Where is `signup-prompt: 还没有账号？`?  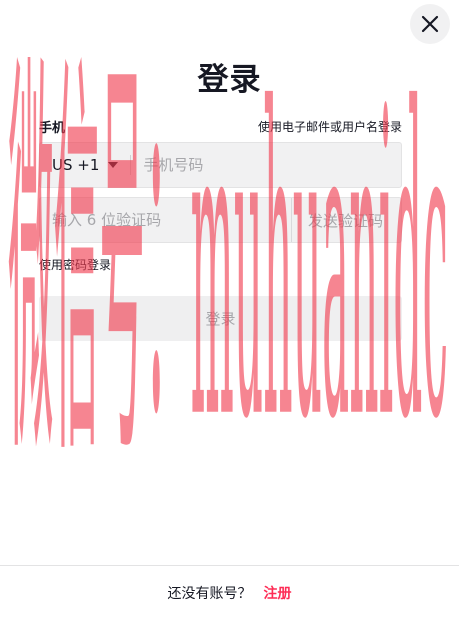
signup-prompt: 还没有账号？ is located at coordinates (209, 593).